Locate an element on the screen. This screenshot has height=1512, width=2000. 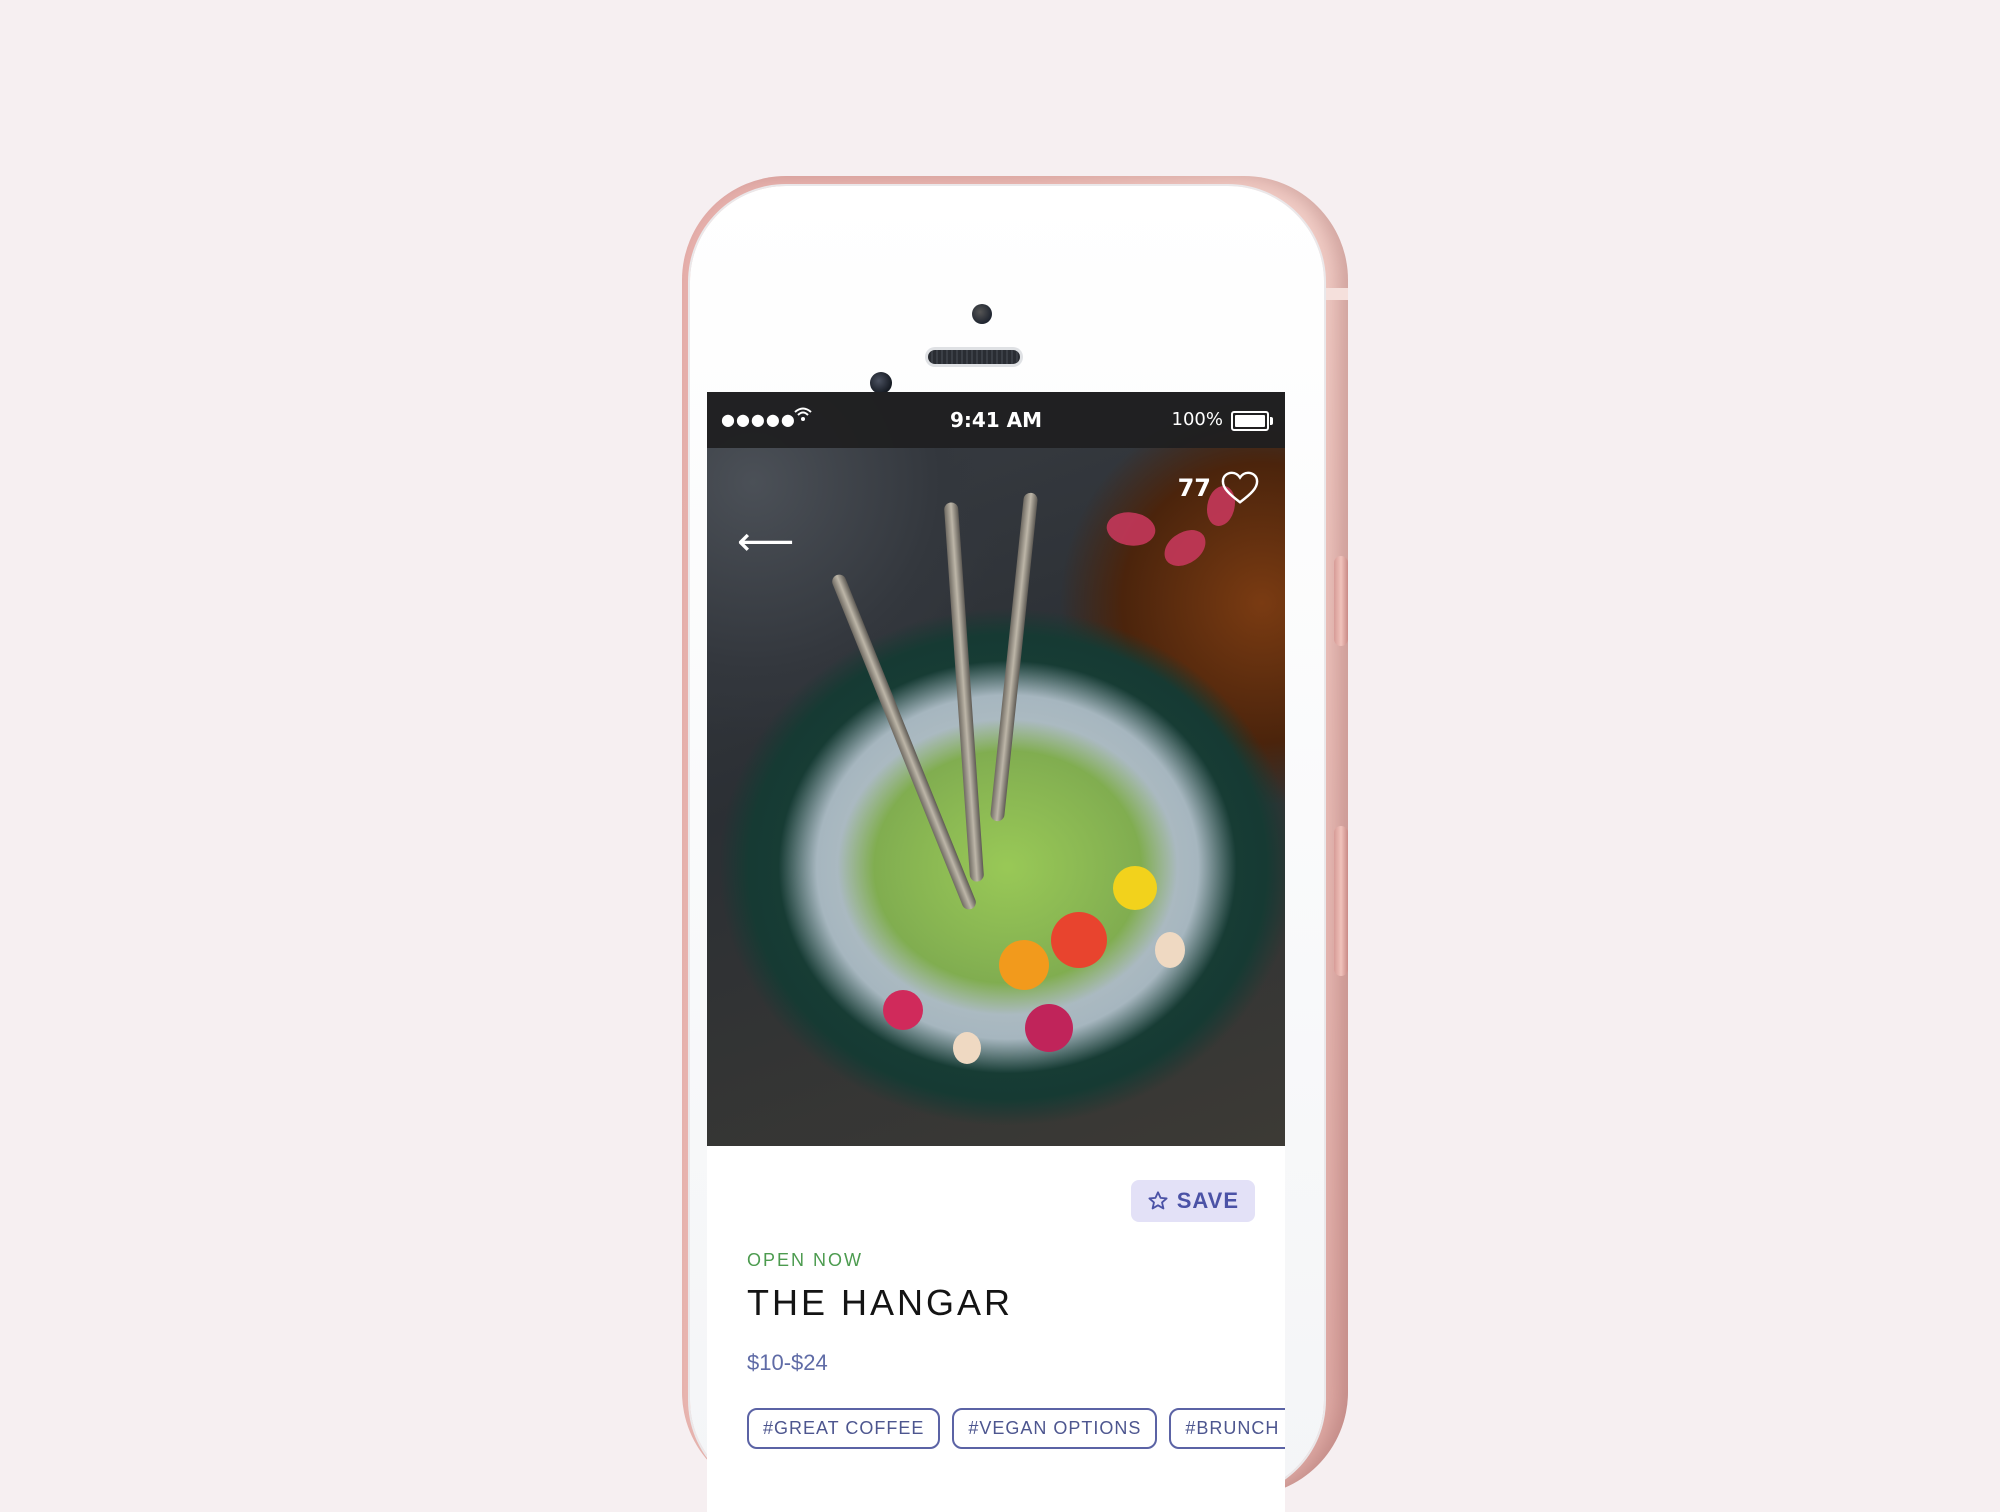
tag-brunch: #BRUNCH is located at coordinates (1227, 1428).